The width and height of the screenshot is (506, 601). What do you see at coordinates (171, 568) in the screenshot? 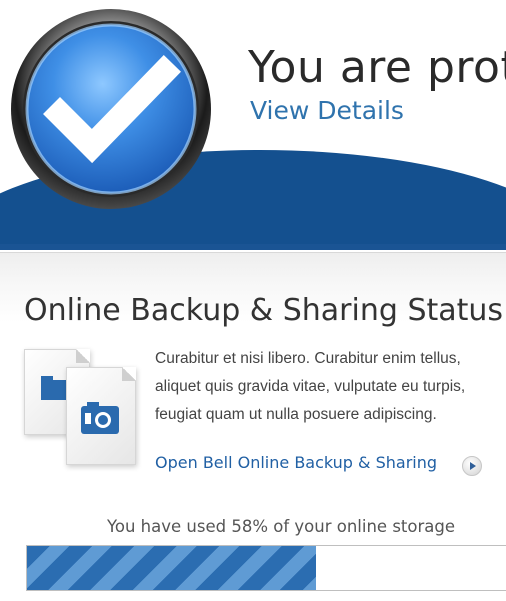
I see `storage-progress-fill` at bounding box center [171, 568].